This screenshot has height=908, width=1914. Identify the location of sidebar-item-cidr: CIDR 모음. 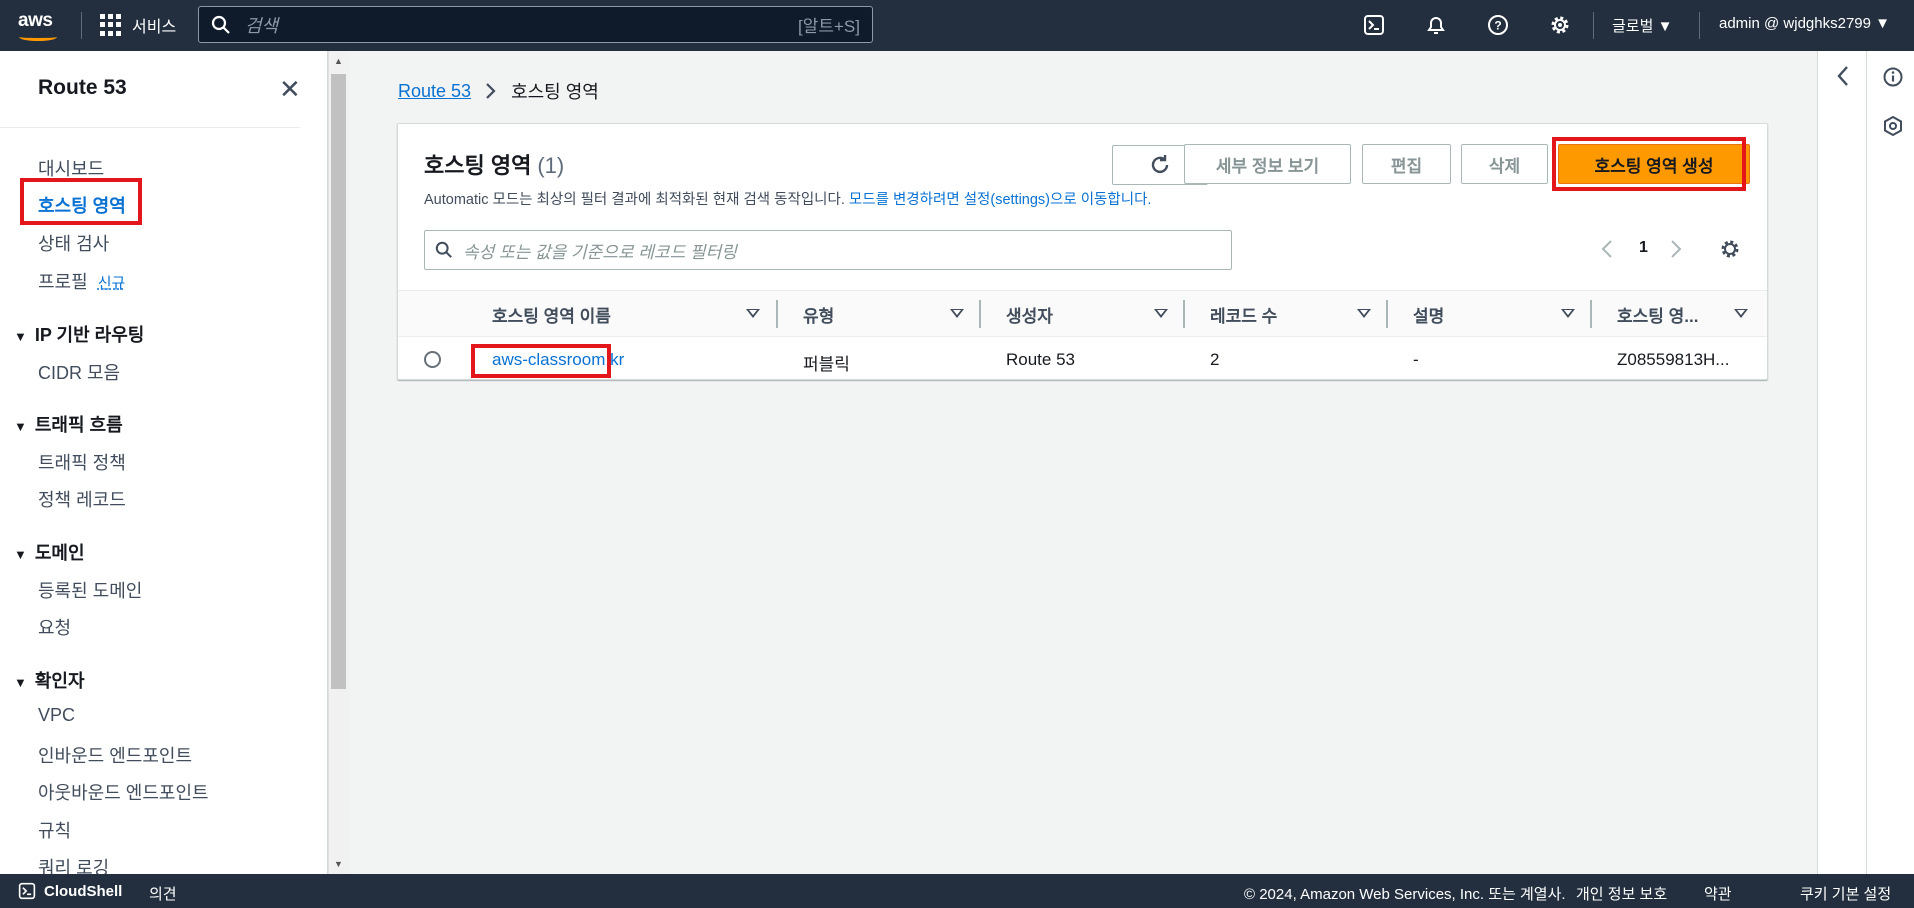
(79, 372).